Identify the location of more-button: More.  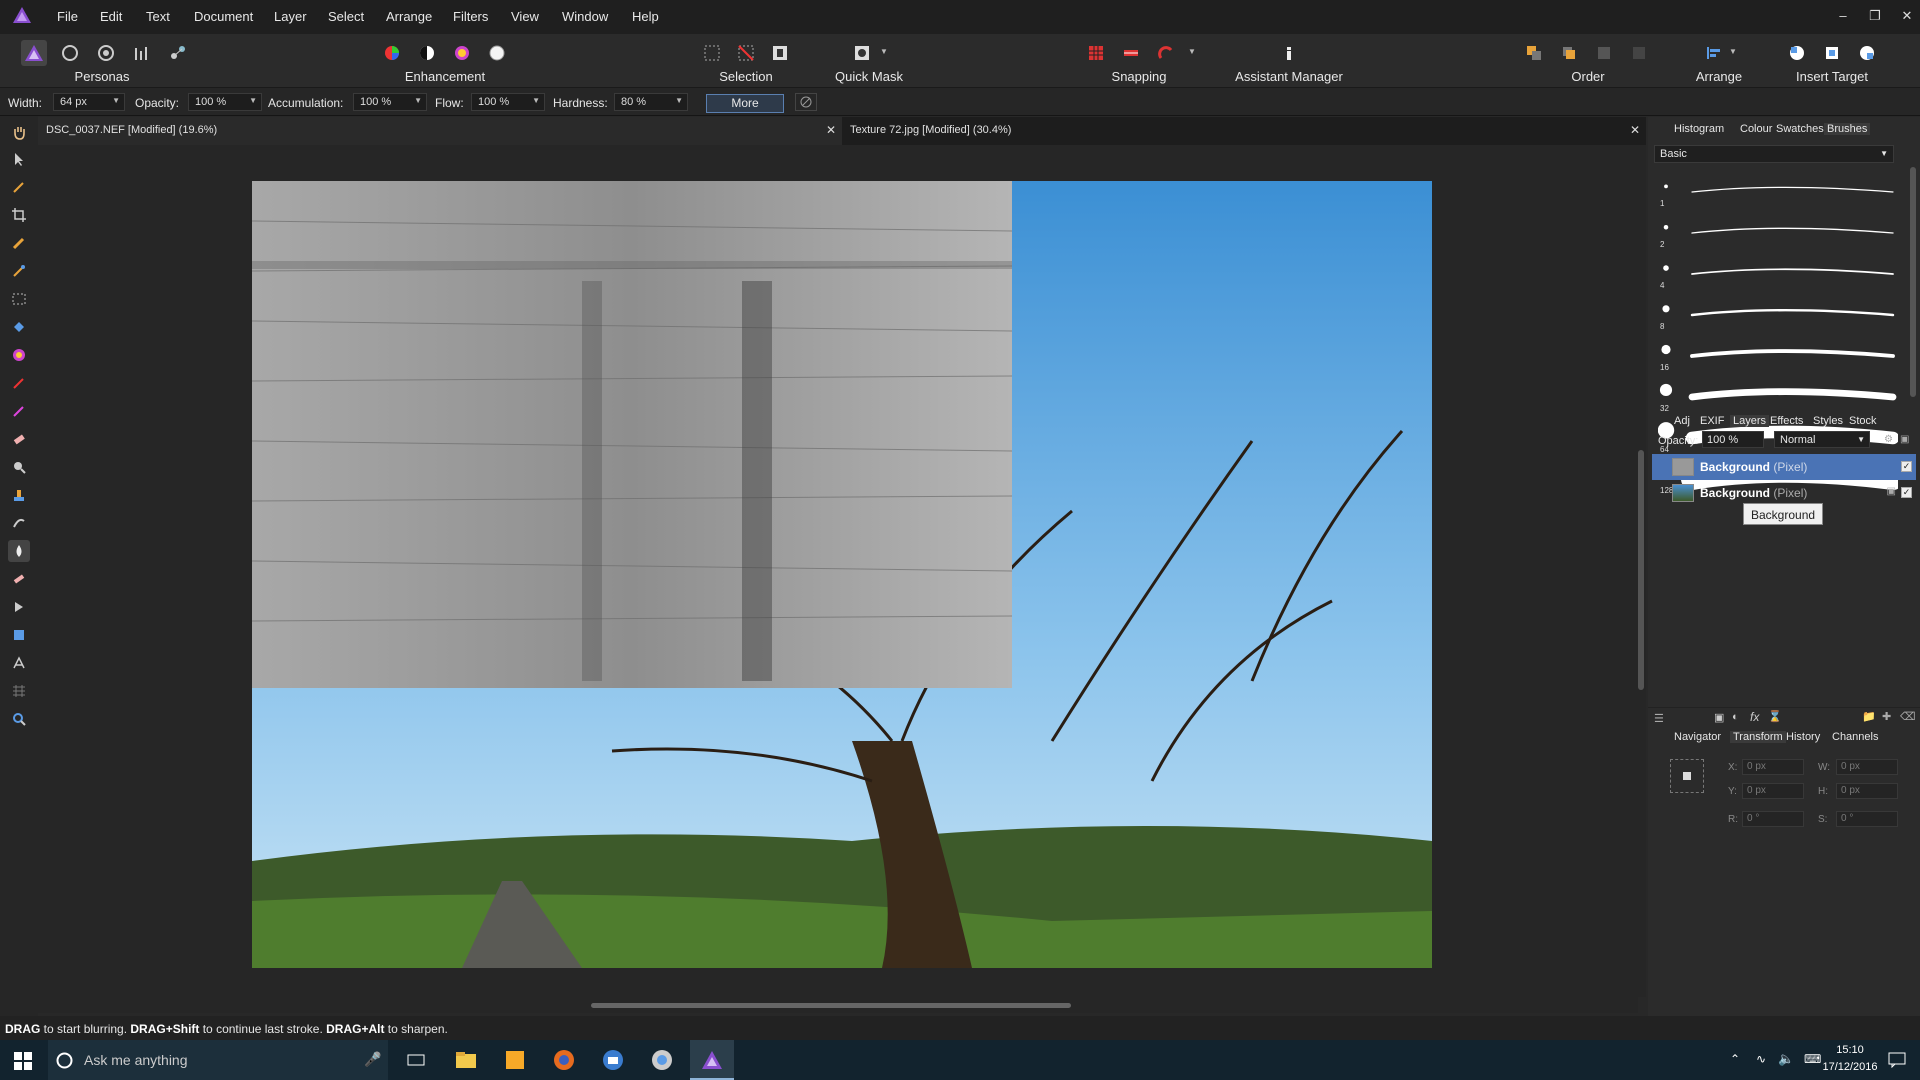
(745, 103).